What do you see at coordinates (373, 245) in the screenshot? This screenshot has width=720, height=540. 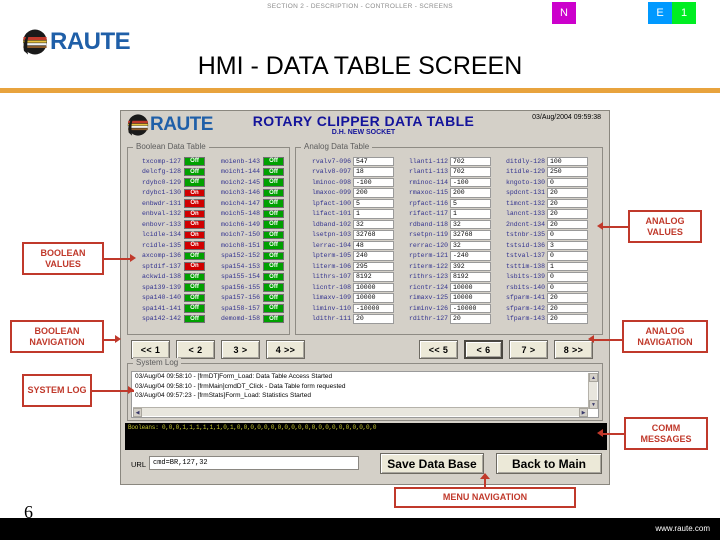 I see `analog-value-input: 48` at bounding box center [373, 245].